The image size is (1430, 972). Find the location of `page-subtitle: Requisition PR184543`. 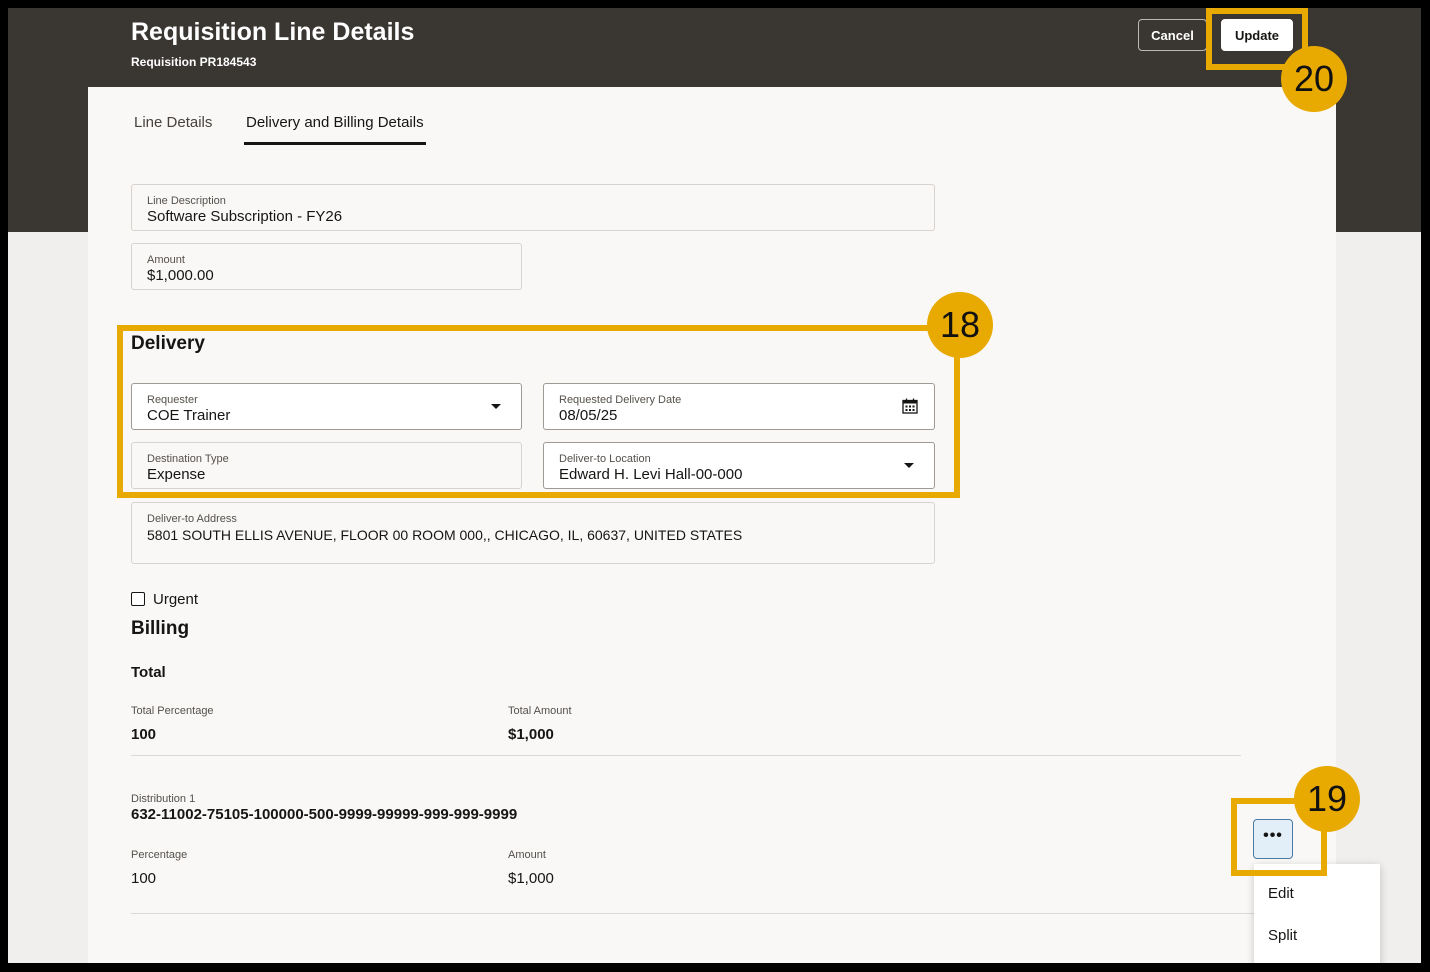

page-subtitle: Requisition PR184543 is located at coordinates (194, 62).